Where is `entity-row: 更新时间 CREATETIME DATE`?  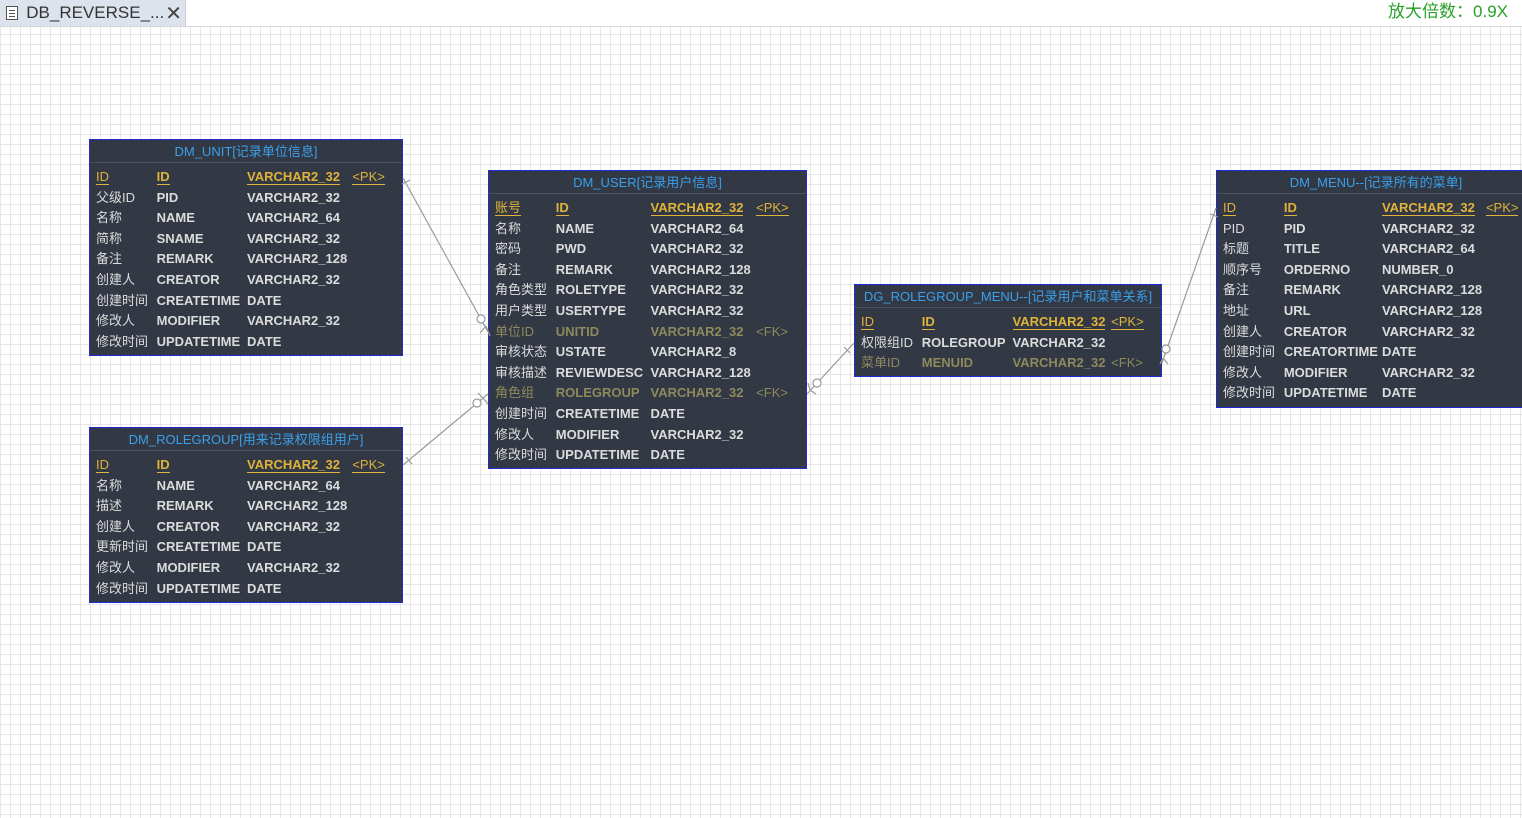
entity-row: 更新时间 CREATETIME DATE is located at coordinates (249, 547).